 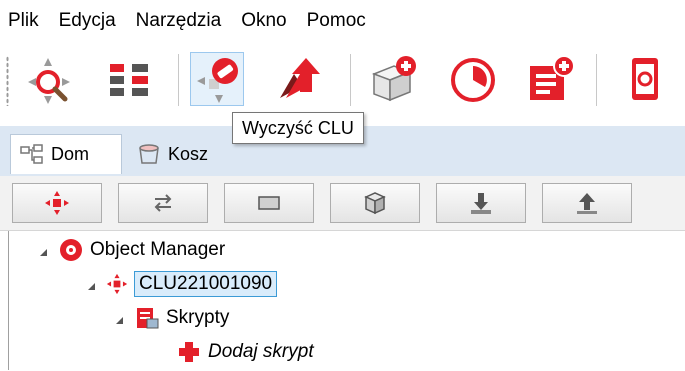 I want to click on tree-node-add-script: Dodaj skrypt, so click(x=245, y=352).